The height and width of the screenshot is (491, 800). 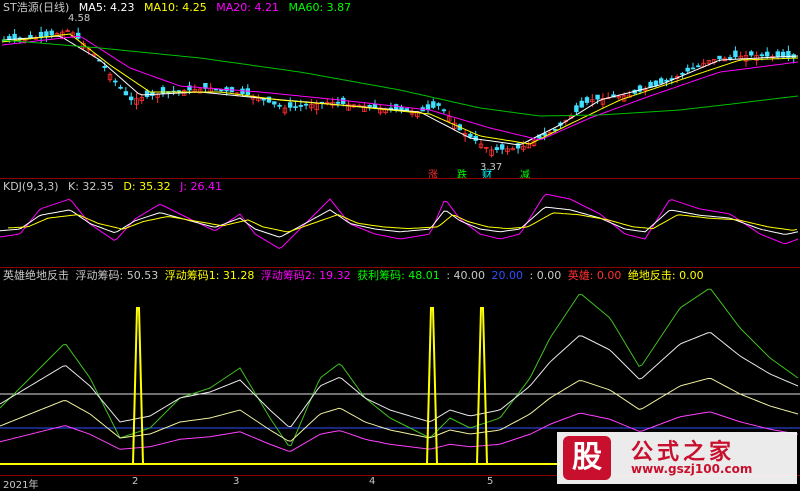 I want to click on site-watermark: 股 公式之家 www.gszj100.com, so click(x=677, y=458).